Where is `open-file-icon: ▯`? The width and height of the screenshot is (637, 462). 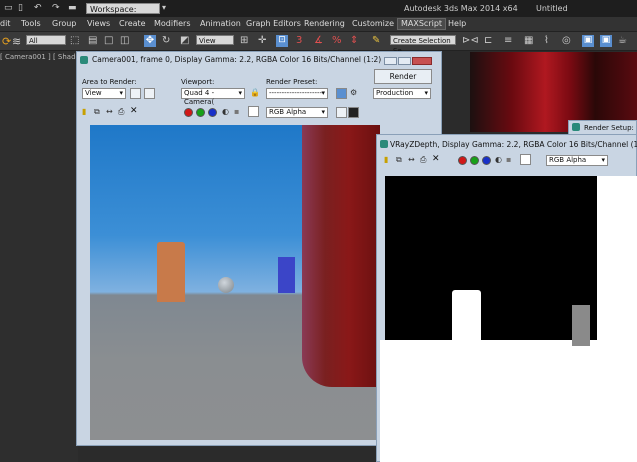 open-file-icon: ▯ is located at coordinates (23, 8).